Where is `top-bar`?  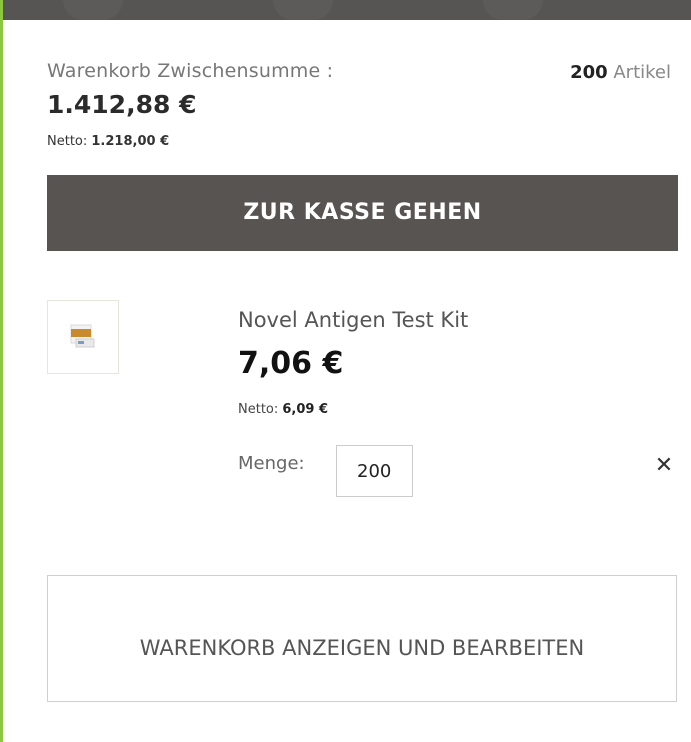
top-bar is located at coordinates (347, 10).